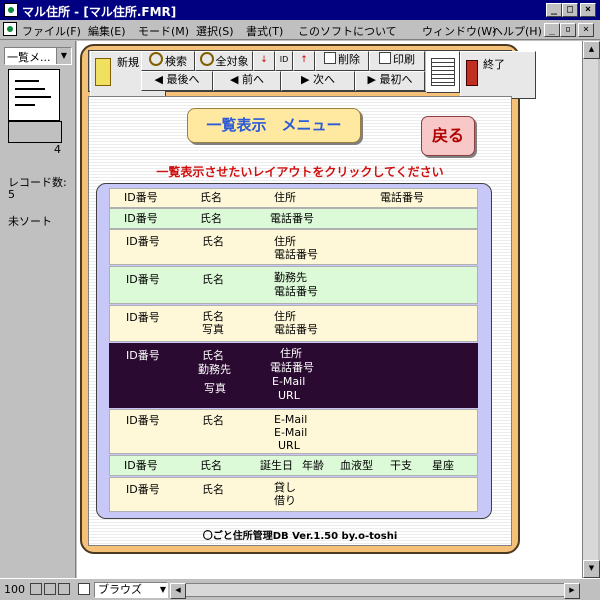 This screenshot has width=600, height=600. I want to click on cell-name: 写真, so click(213, 329).